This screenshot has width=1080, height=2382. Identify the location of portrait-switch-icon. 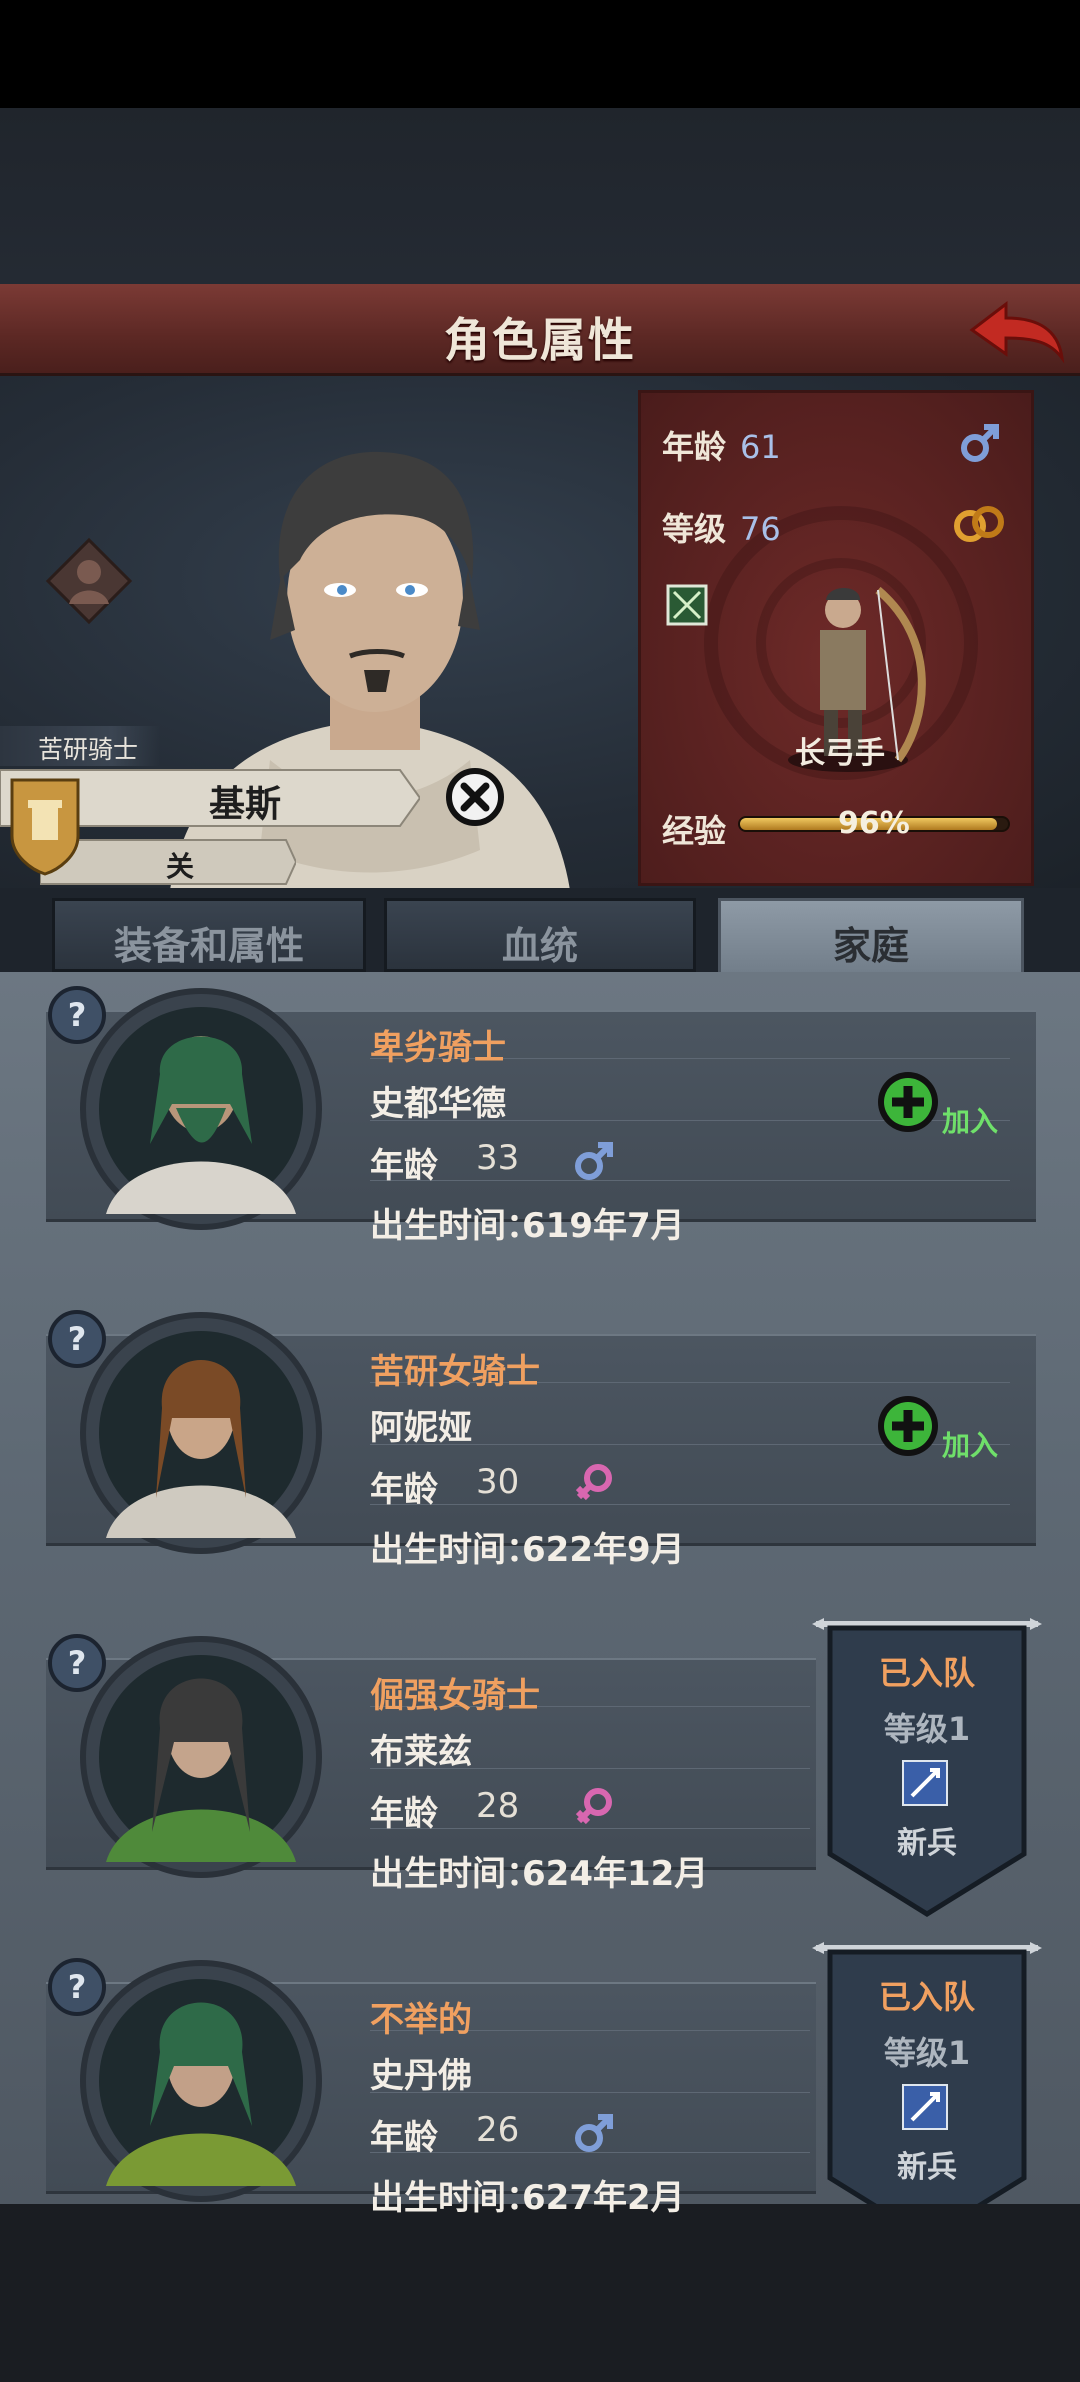
(89, 581).